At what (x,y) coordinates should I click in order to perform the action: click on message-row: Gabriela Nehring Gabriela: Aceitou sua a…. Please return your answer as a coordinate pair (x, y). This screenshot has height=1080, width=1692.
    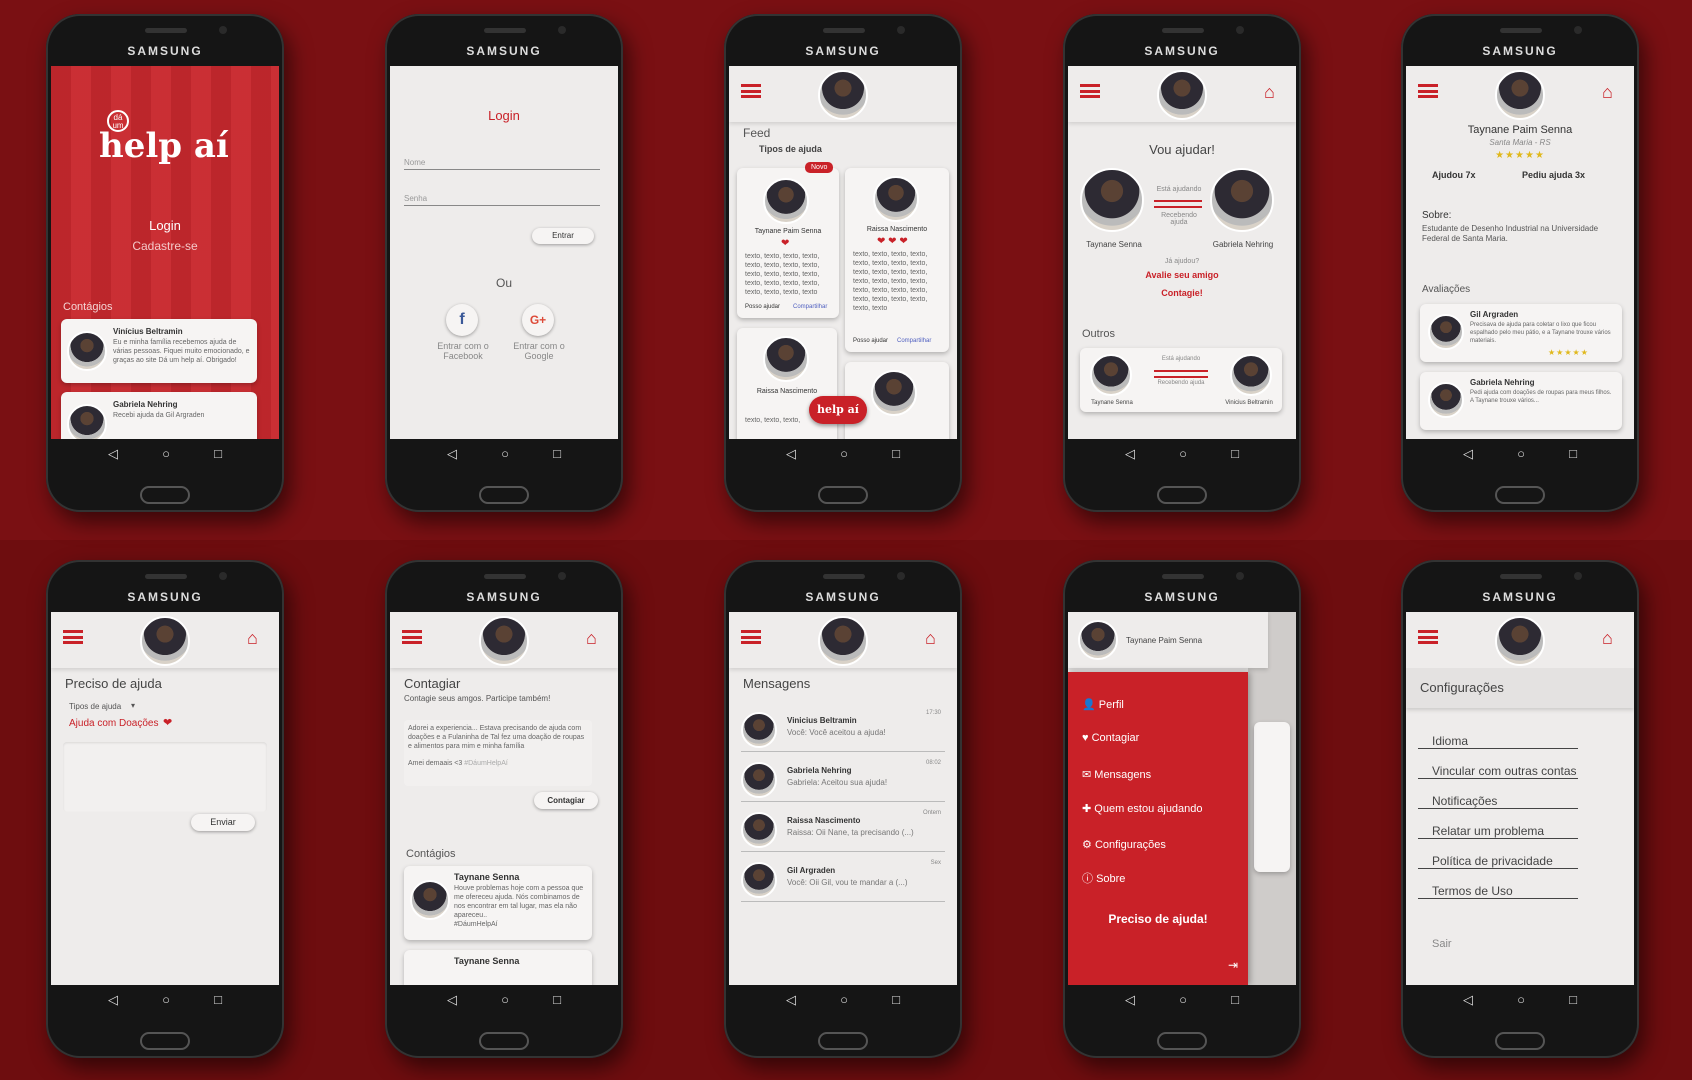
    Looking at the image, I should click on (843, 780).